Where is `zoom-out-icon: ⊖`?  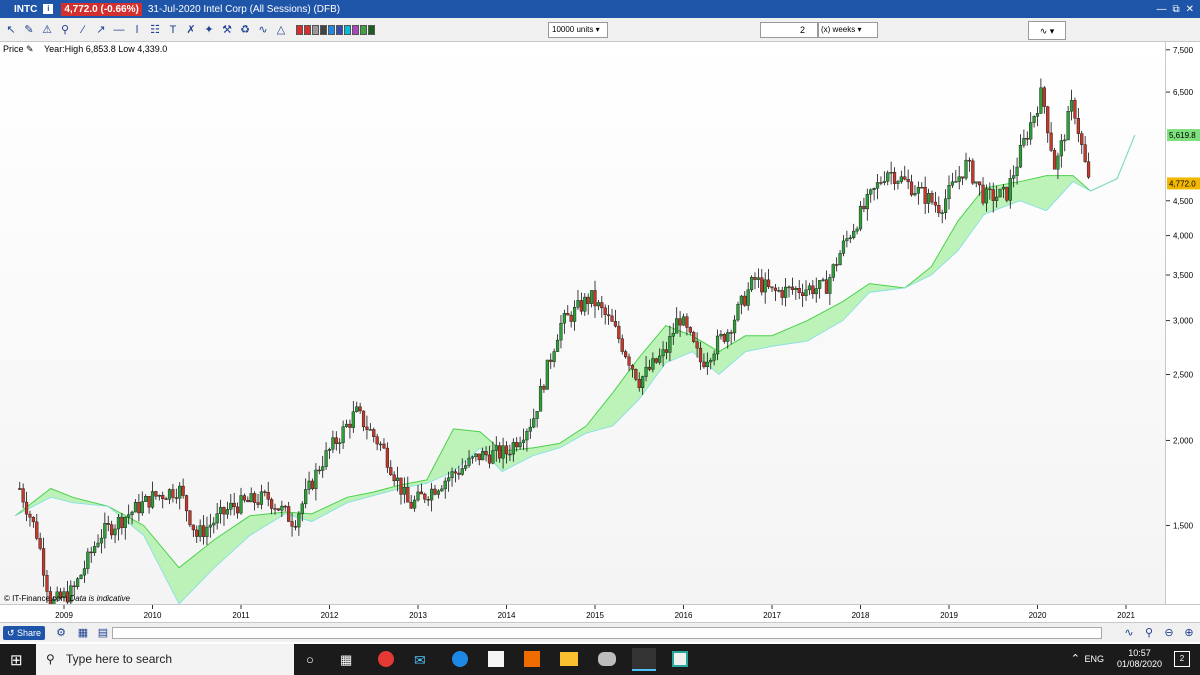 zoom-out-icon: ⊖ is located at coordinates (1169, 633).